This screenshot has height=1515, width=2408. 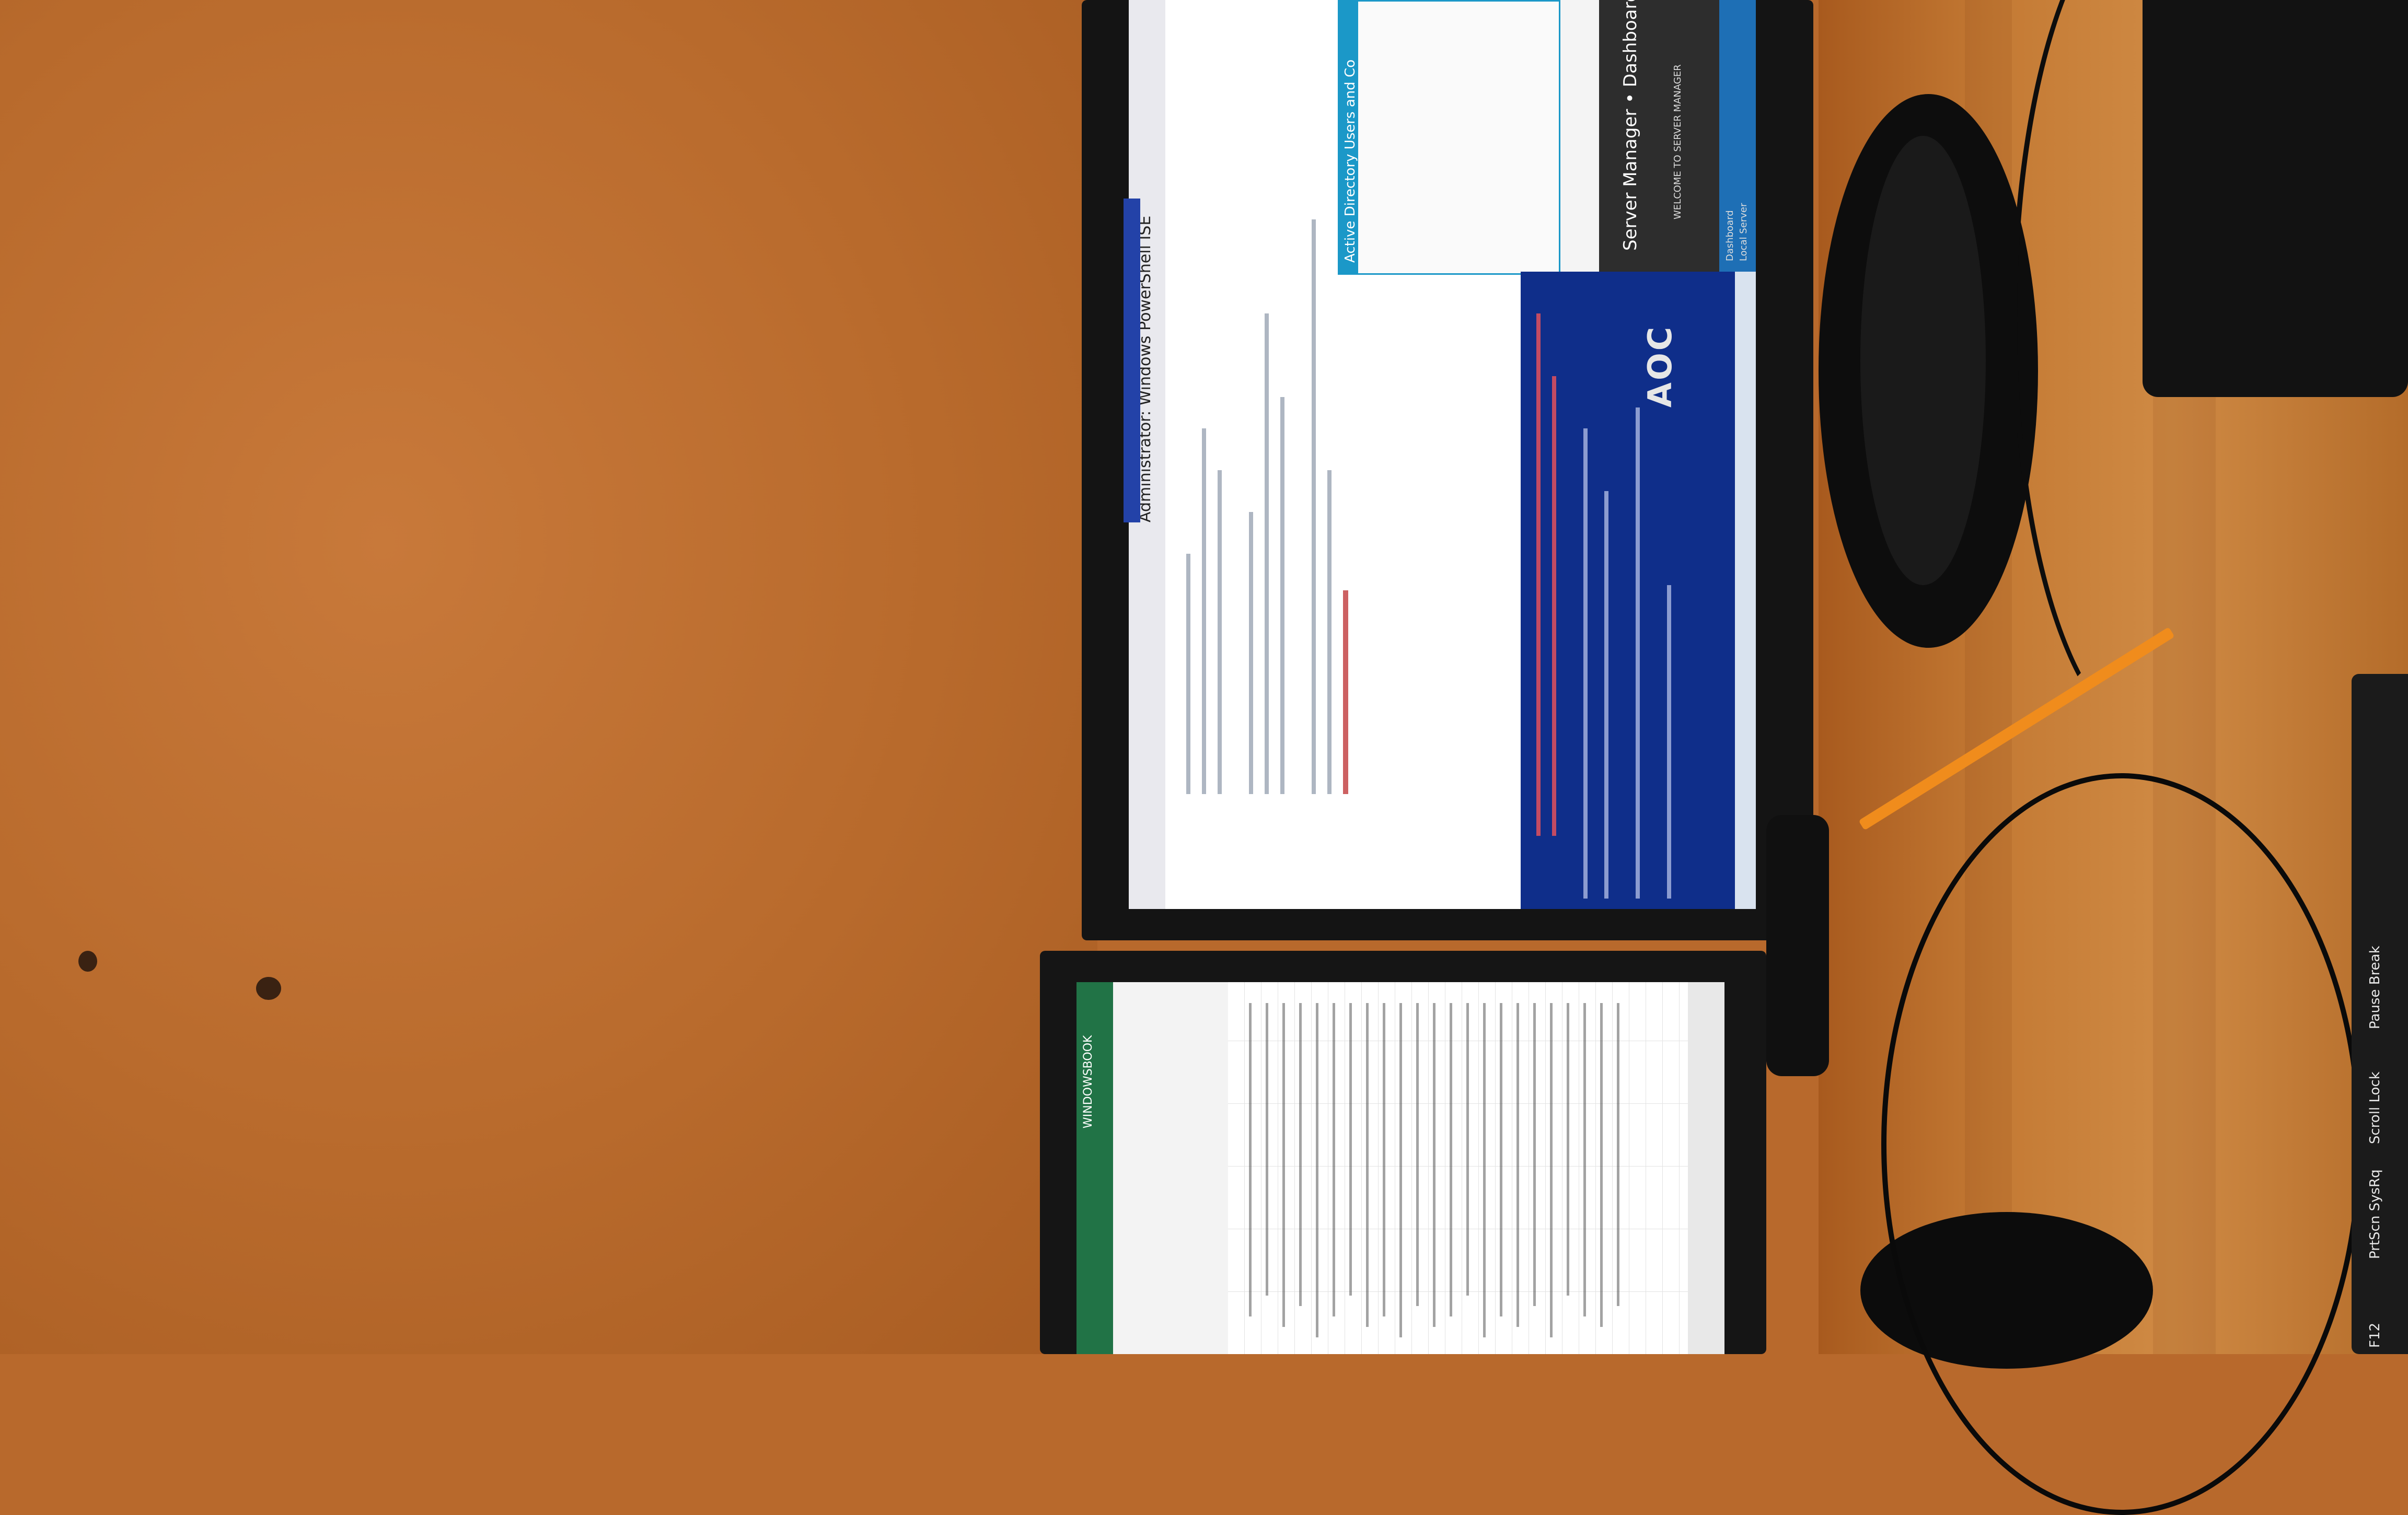 I want to click on key-scroll-lock: Scroll Lock, so click(x=2375, y=1107).